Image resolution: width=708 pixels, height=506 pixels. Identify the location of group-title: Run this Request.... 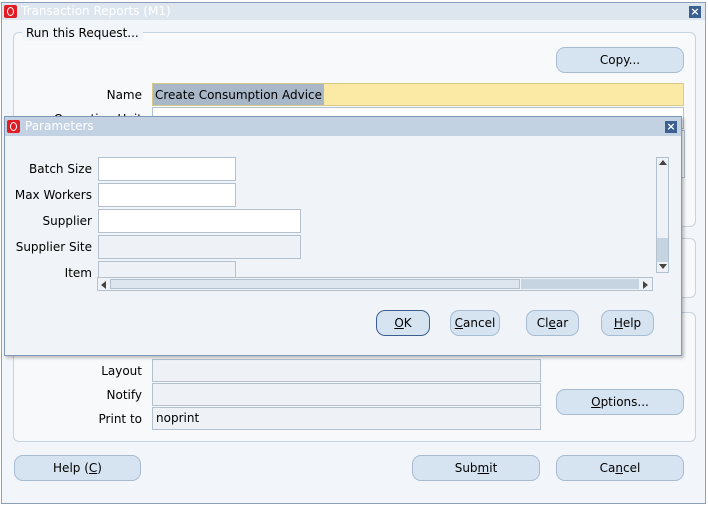
(82, 33).